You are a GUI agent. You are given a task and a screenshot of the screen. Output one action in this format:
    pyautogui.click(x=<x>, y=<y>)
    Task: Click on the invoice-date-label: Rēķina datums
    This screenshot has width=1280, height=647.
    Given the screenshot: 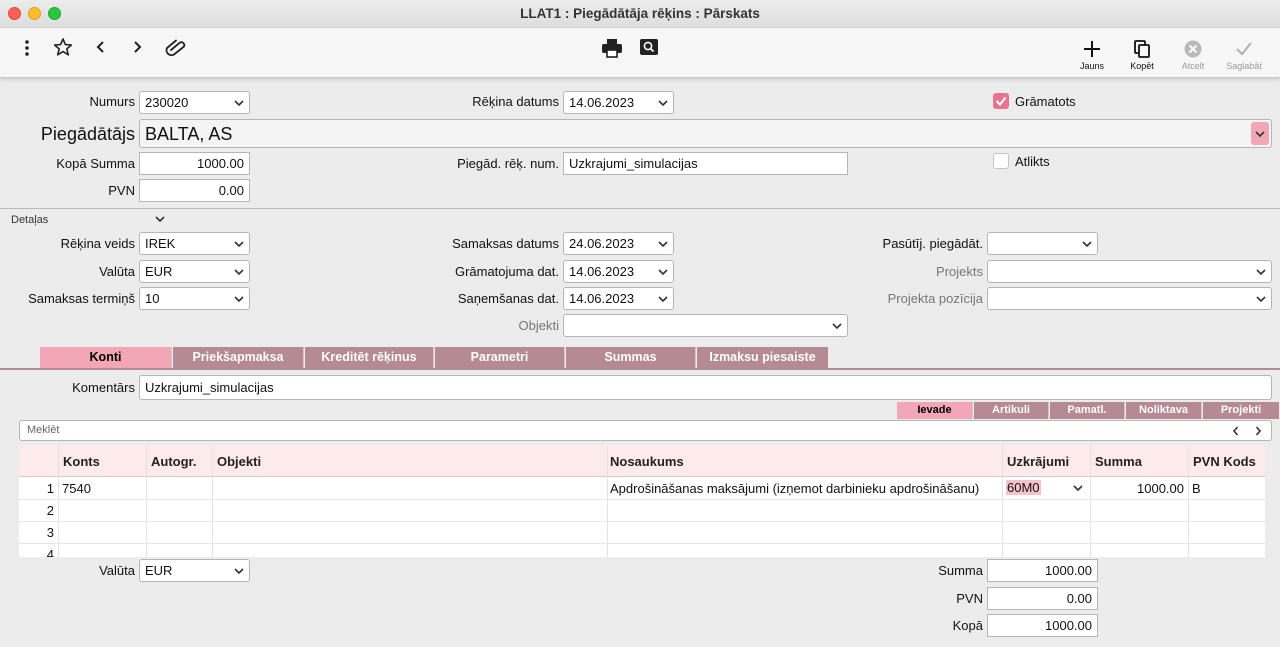 What is the action you would take?
    pyautogui.click(x=515, y=101)
    